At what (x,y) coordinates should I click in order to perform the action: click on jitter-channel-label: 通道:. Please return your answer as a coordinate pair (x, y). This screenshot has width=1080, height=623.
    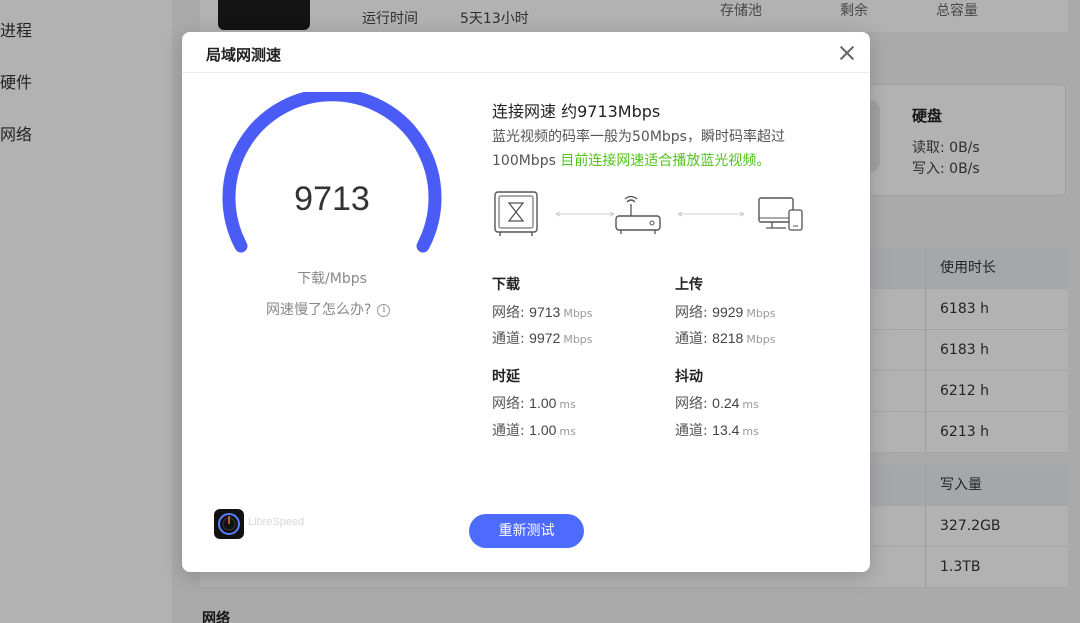
    Looking at the image, I should click on (694, 431).